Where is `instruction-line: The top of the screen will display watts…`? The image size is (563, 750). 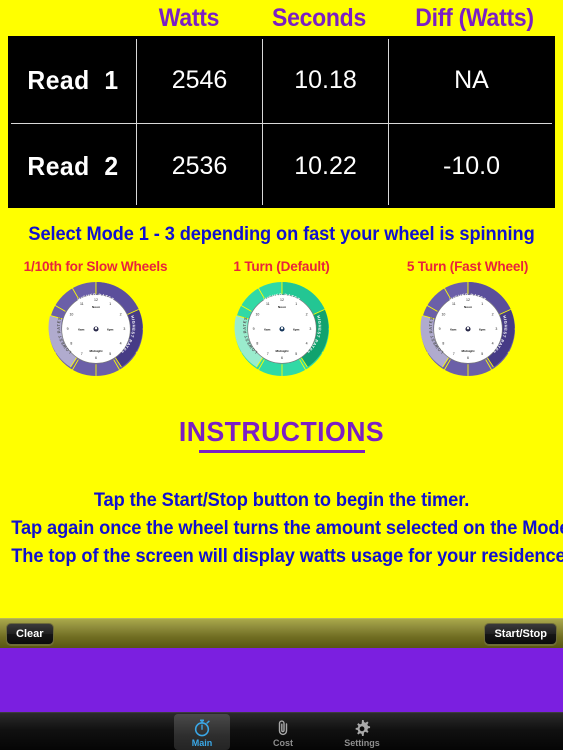
instruction-line: The top of the screen will display watts… is located at coordinates (287, 556).